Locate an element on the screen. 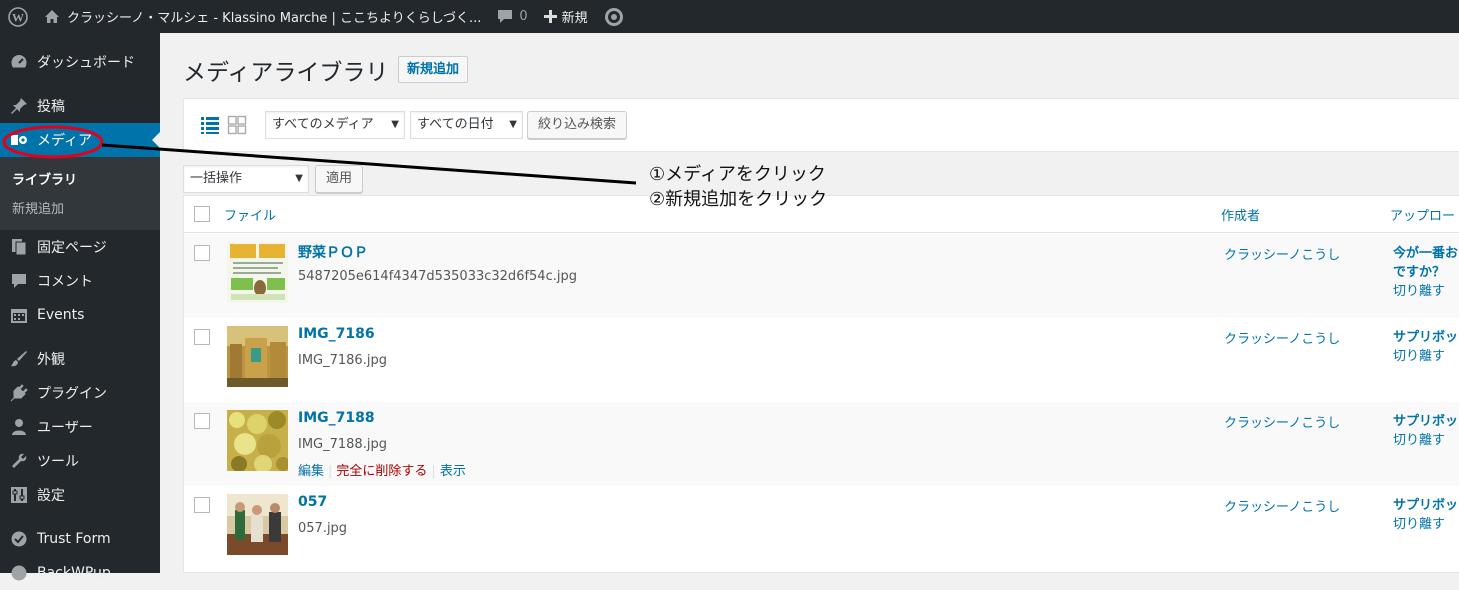 The height and width of the screenshot is (590, 1459). annotation-step-2: ②新規追加をクリック is located at coordinates (738, 199).